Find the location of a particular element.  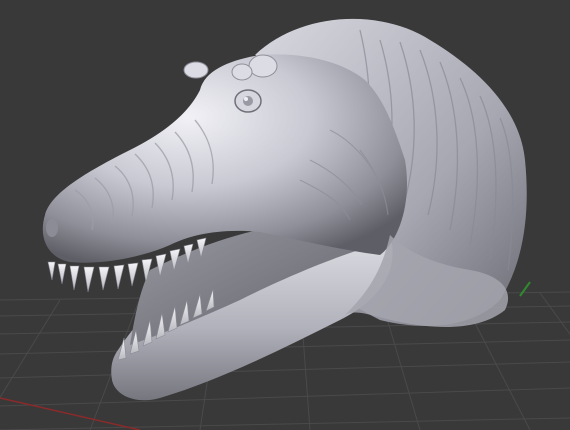

eye-icon is located at coordinates (248, 101).